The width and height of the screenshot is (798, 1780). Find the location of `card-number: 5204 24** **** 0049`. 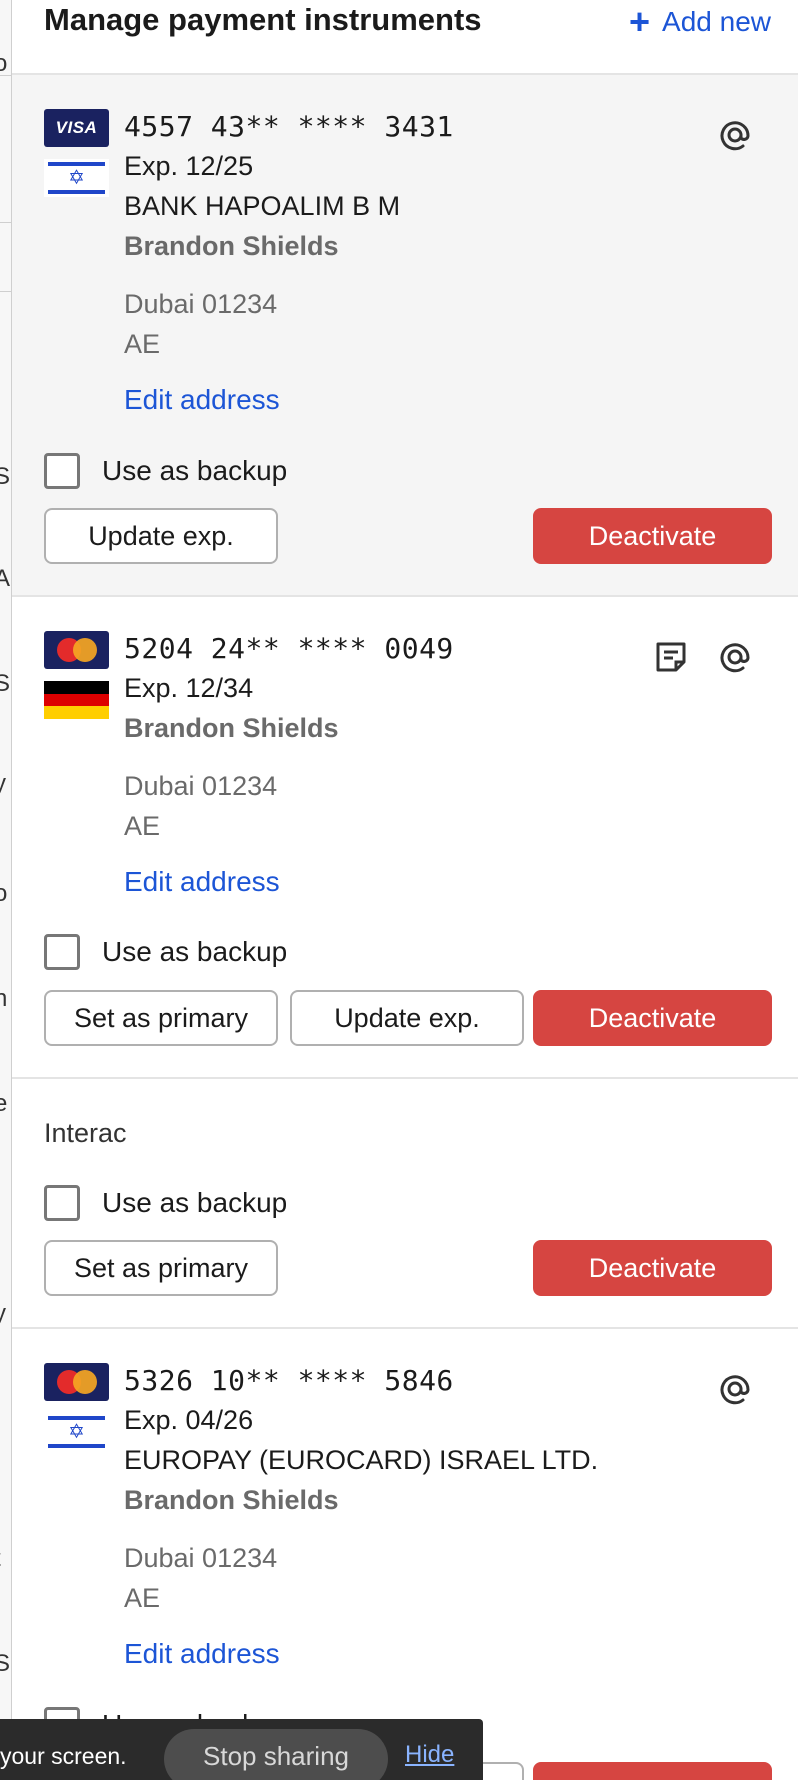

card-number: 5204 24** **** 0049 is located at coordinates (289, 648).